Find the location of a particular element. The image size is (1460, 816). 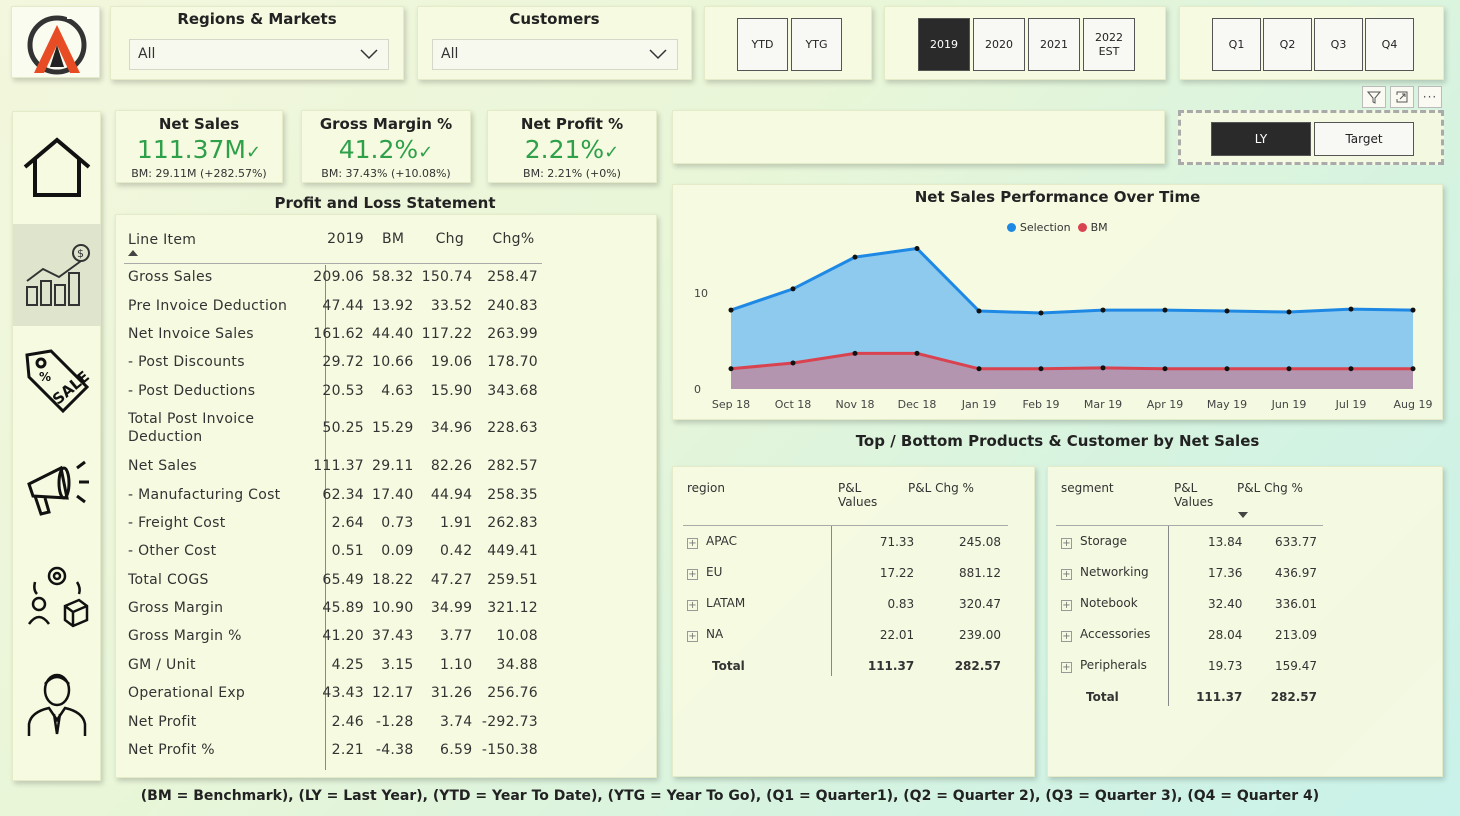

row-label: + EU is located at coordinates (759, 572).